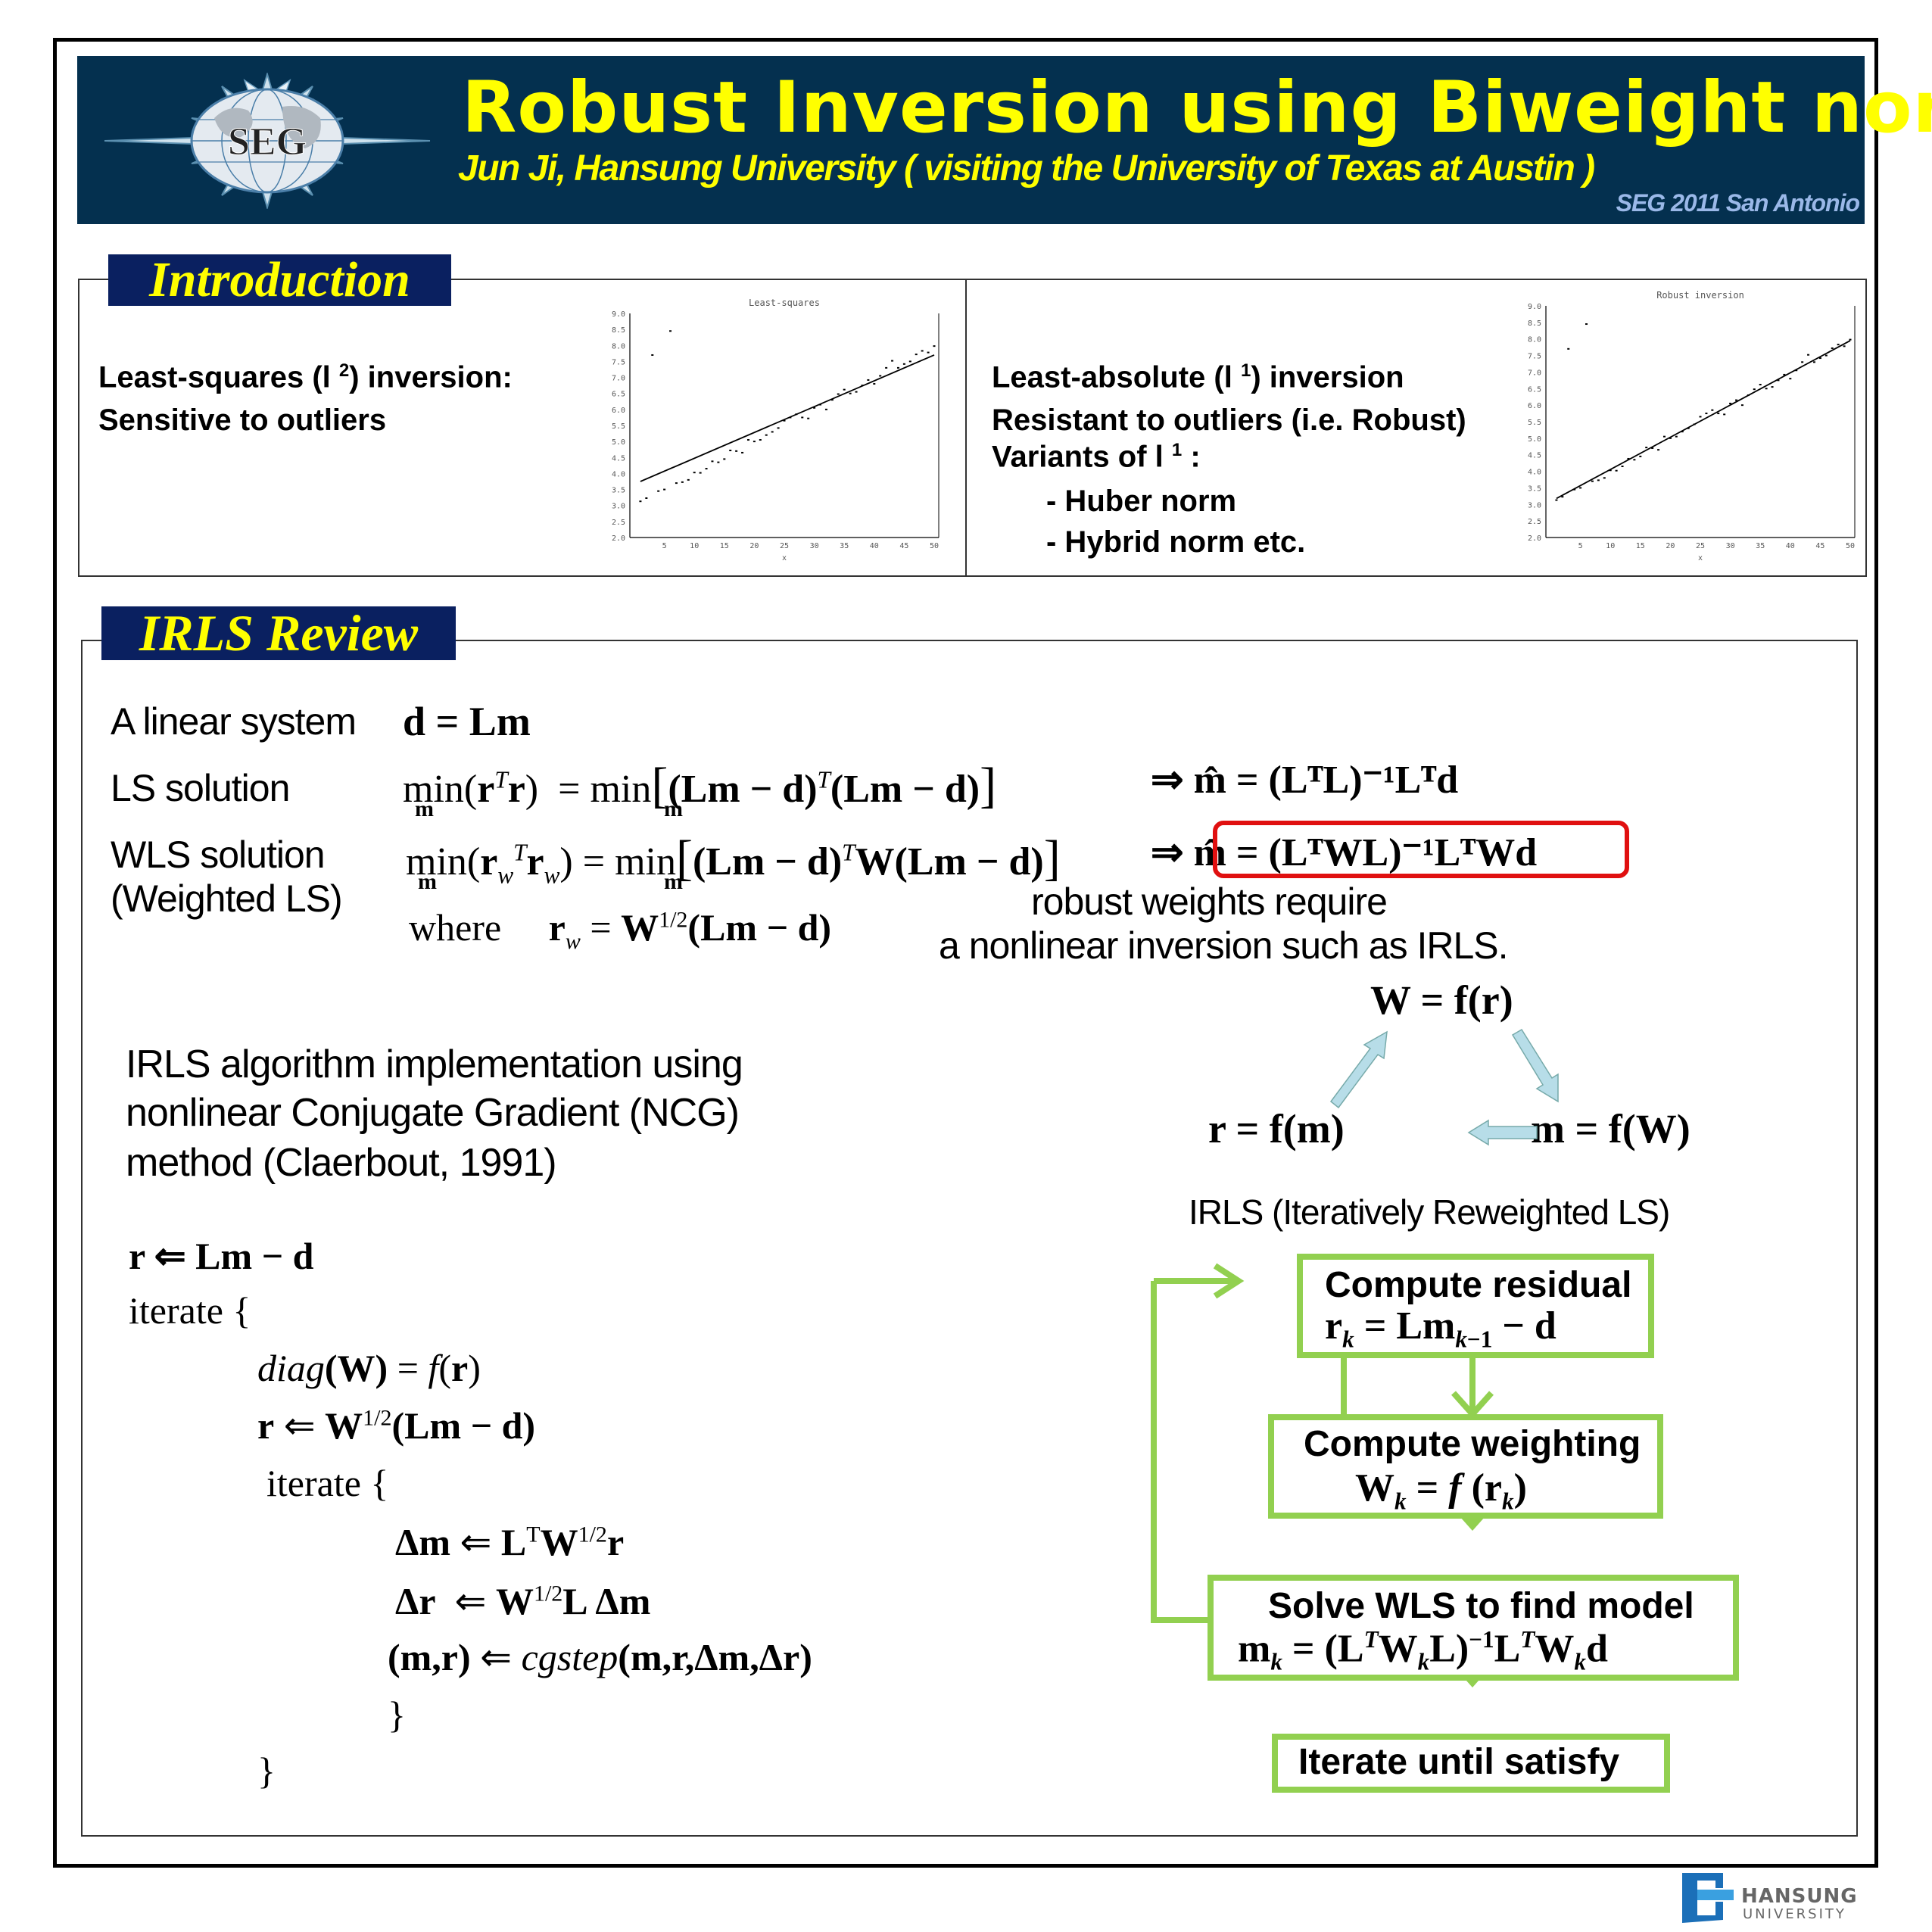  What do you see at coordinates (1444, 1087) in the screenshot?
I see `cycle-arrows` at bounding box center [1444, 1087].